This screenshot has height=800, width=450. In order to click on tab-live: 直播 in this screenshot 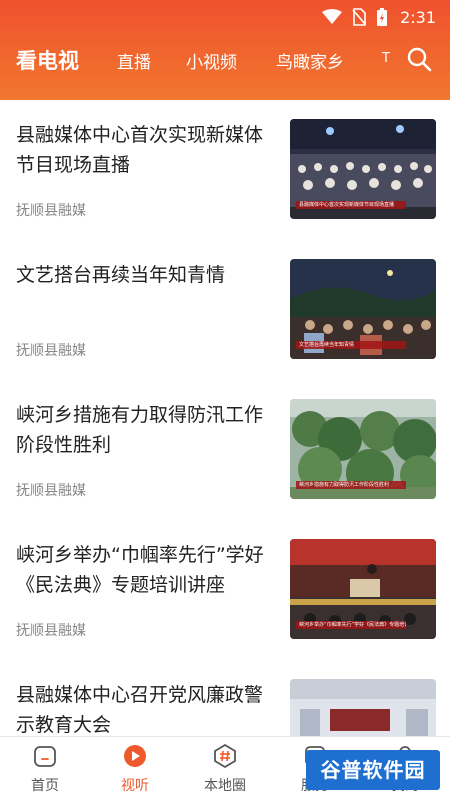, I will do `click(134, 60)`.